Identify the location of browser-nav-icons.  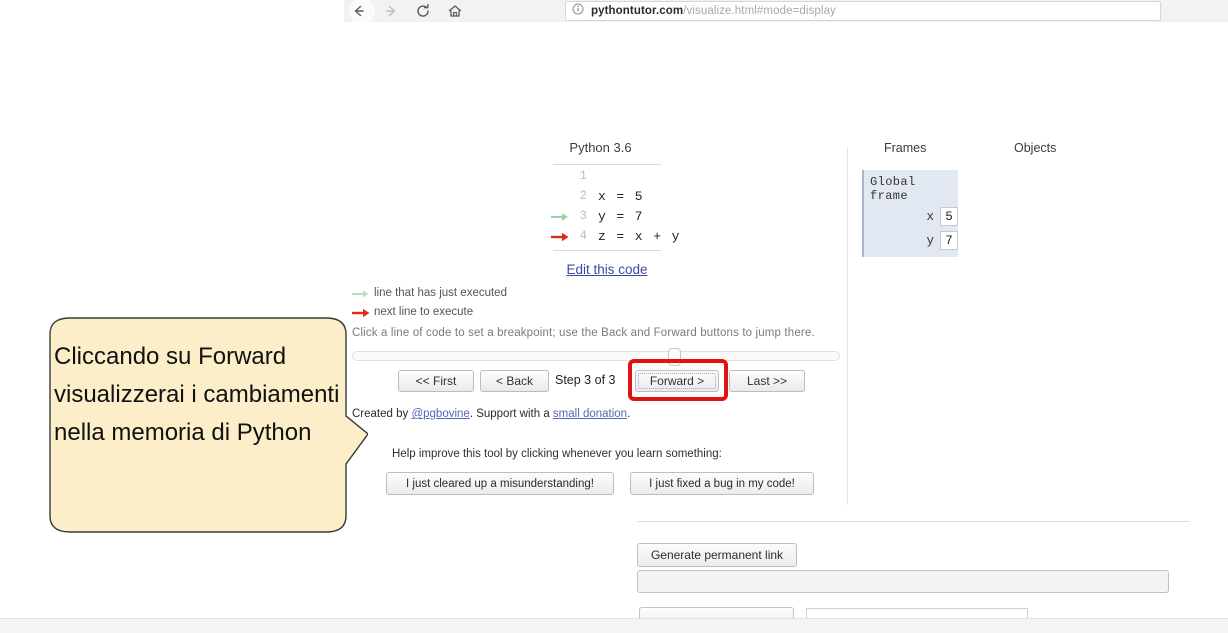
(407, 12).